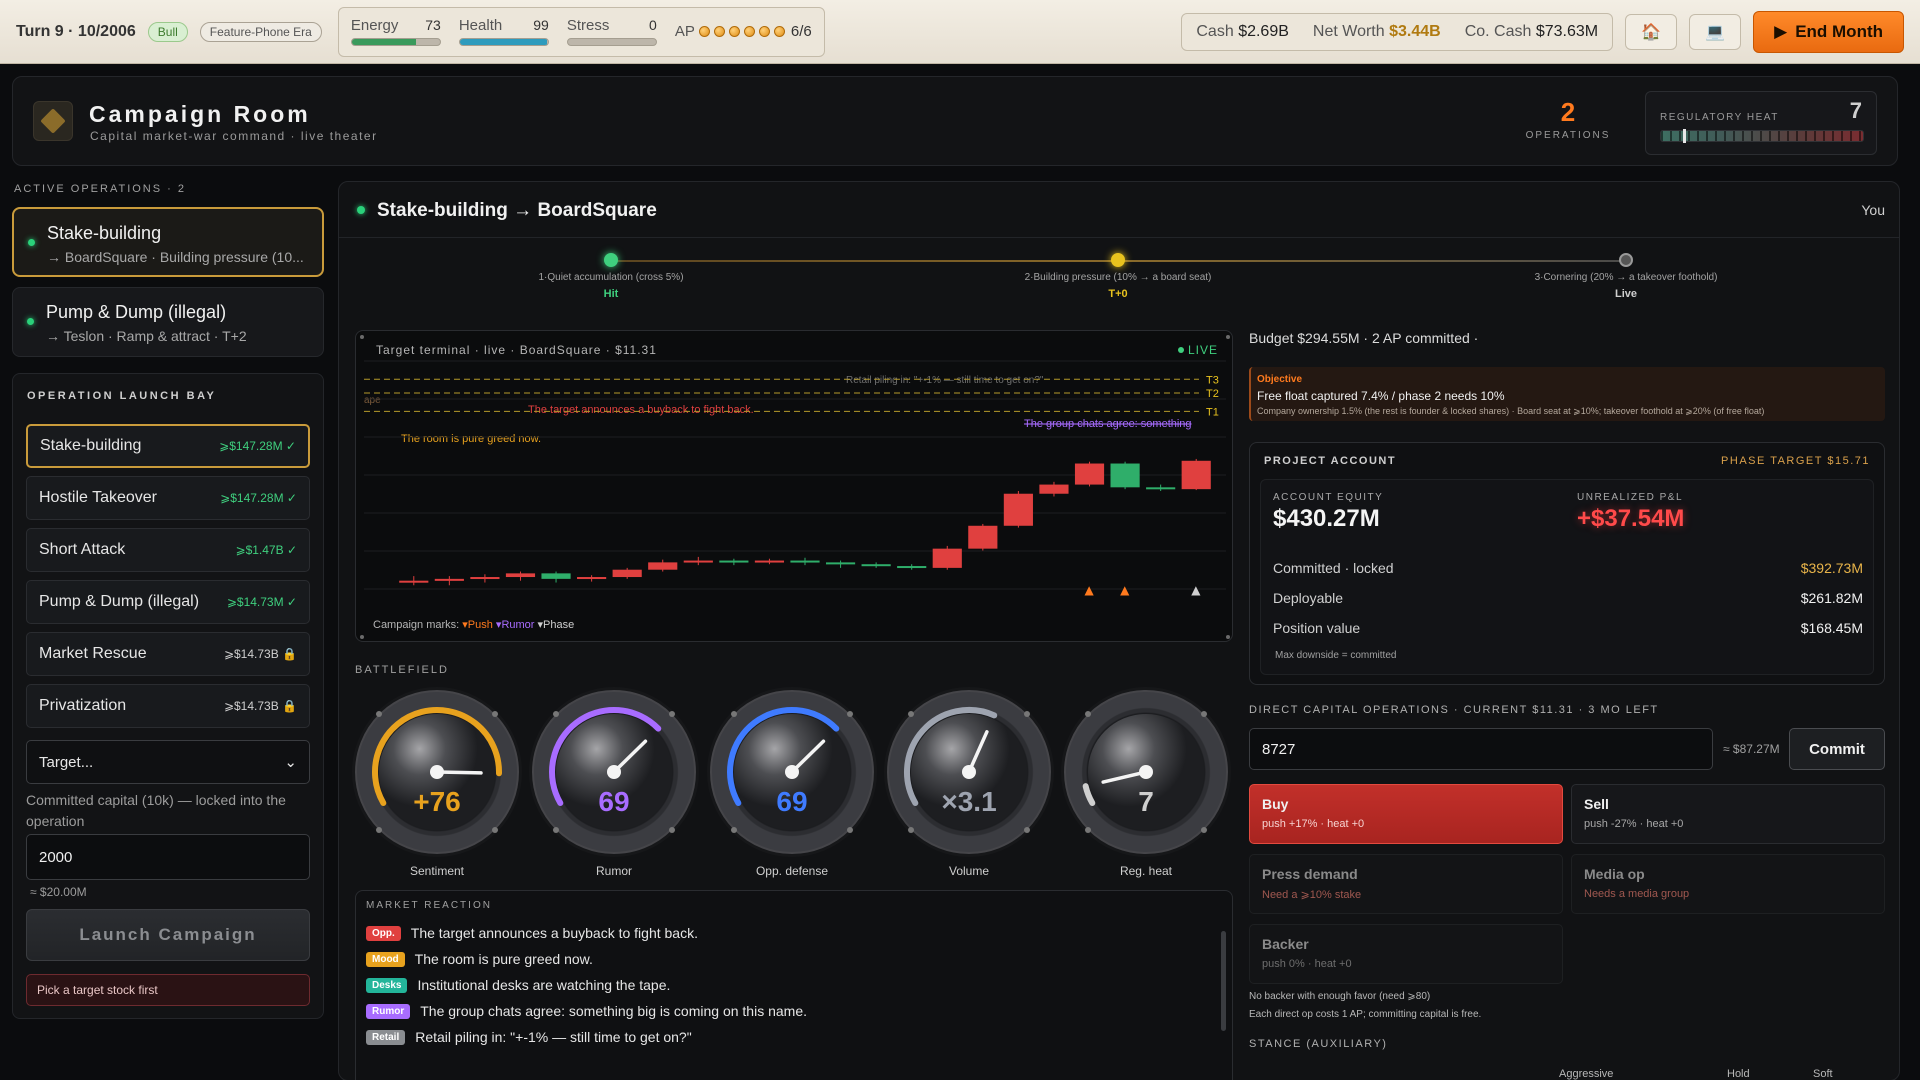 This screenshot has width=1920, height=1080. What do you see at coordinates (1317, 628) in the screenshot?
I see `row-label: Position value` at bounding box center [1317, 628].